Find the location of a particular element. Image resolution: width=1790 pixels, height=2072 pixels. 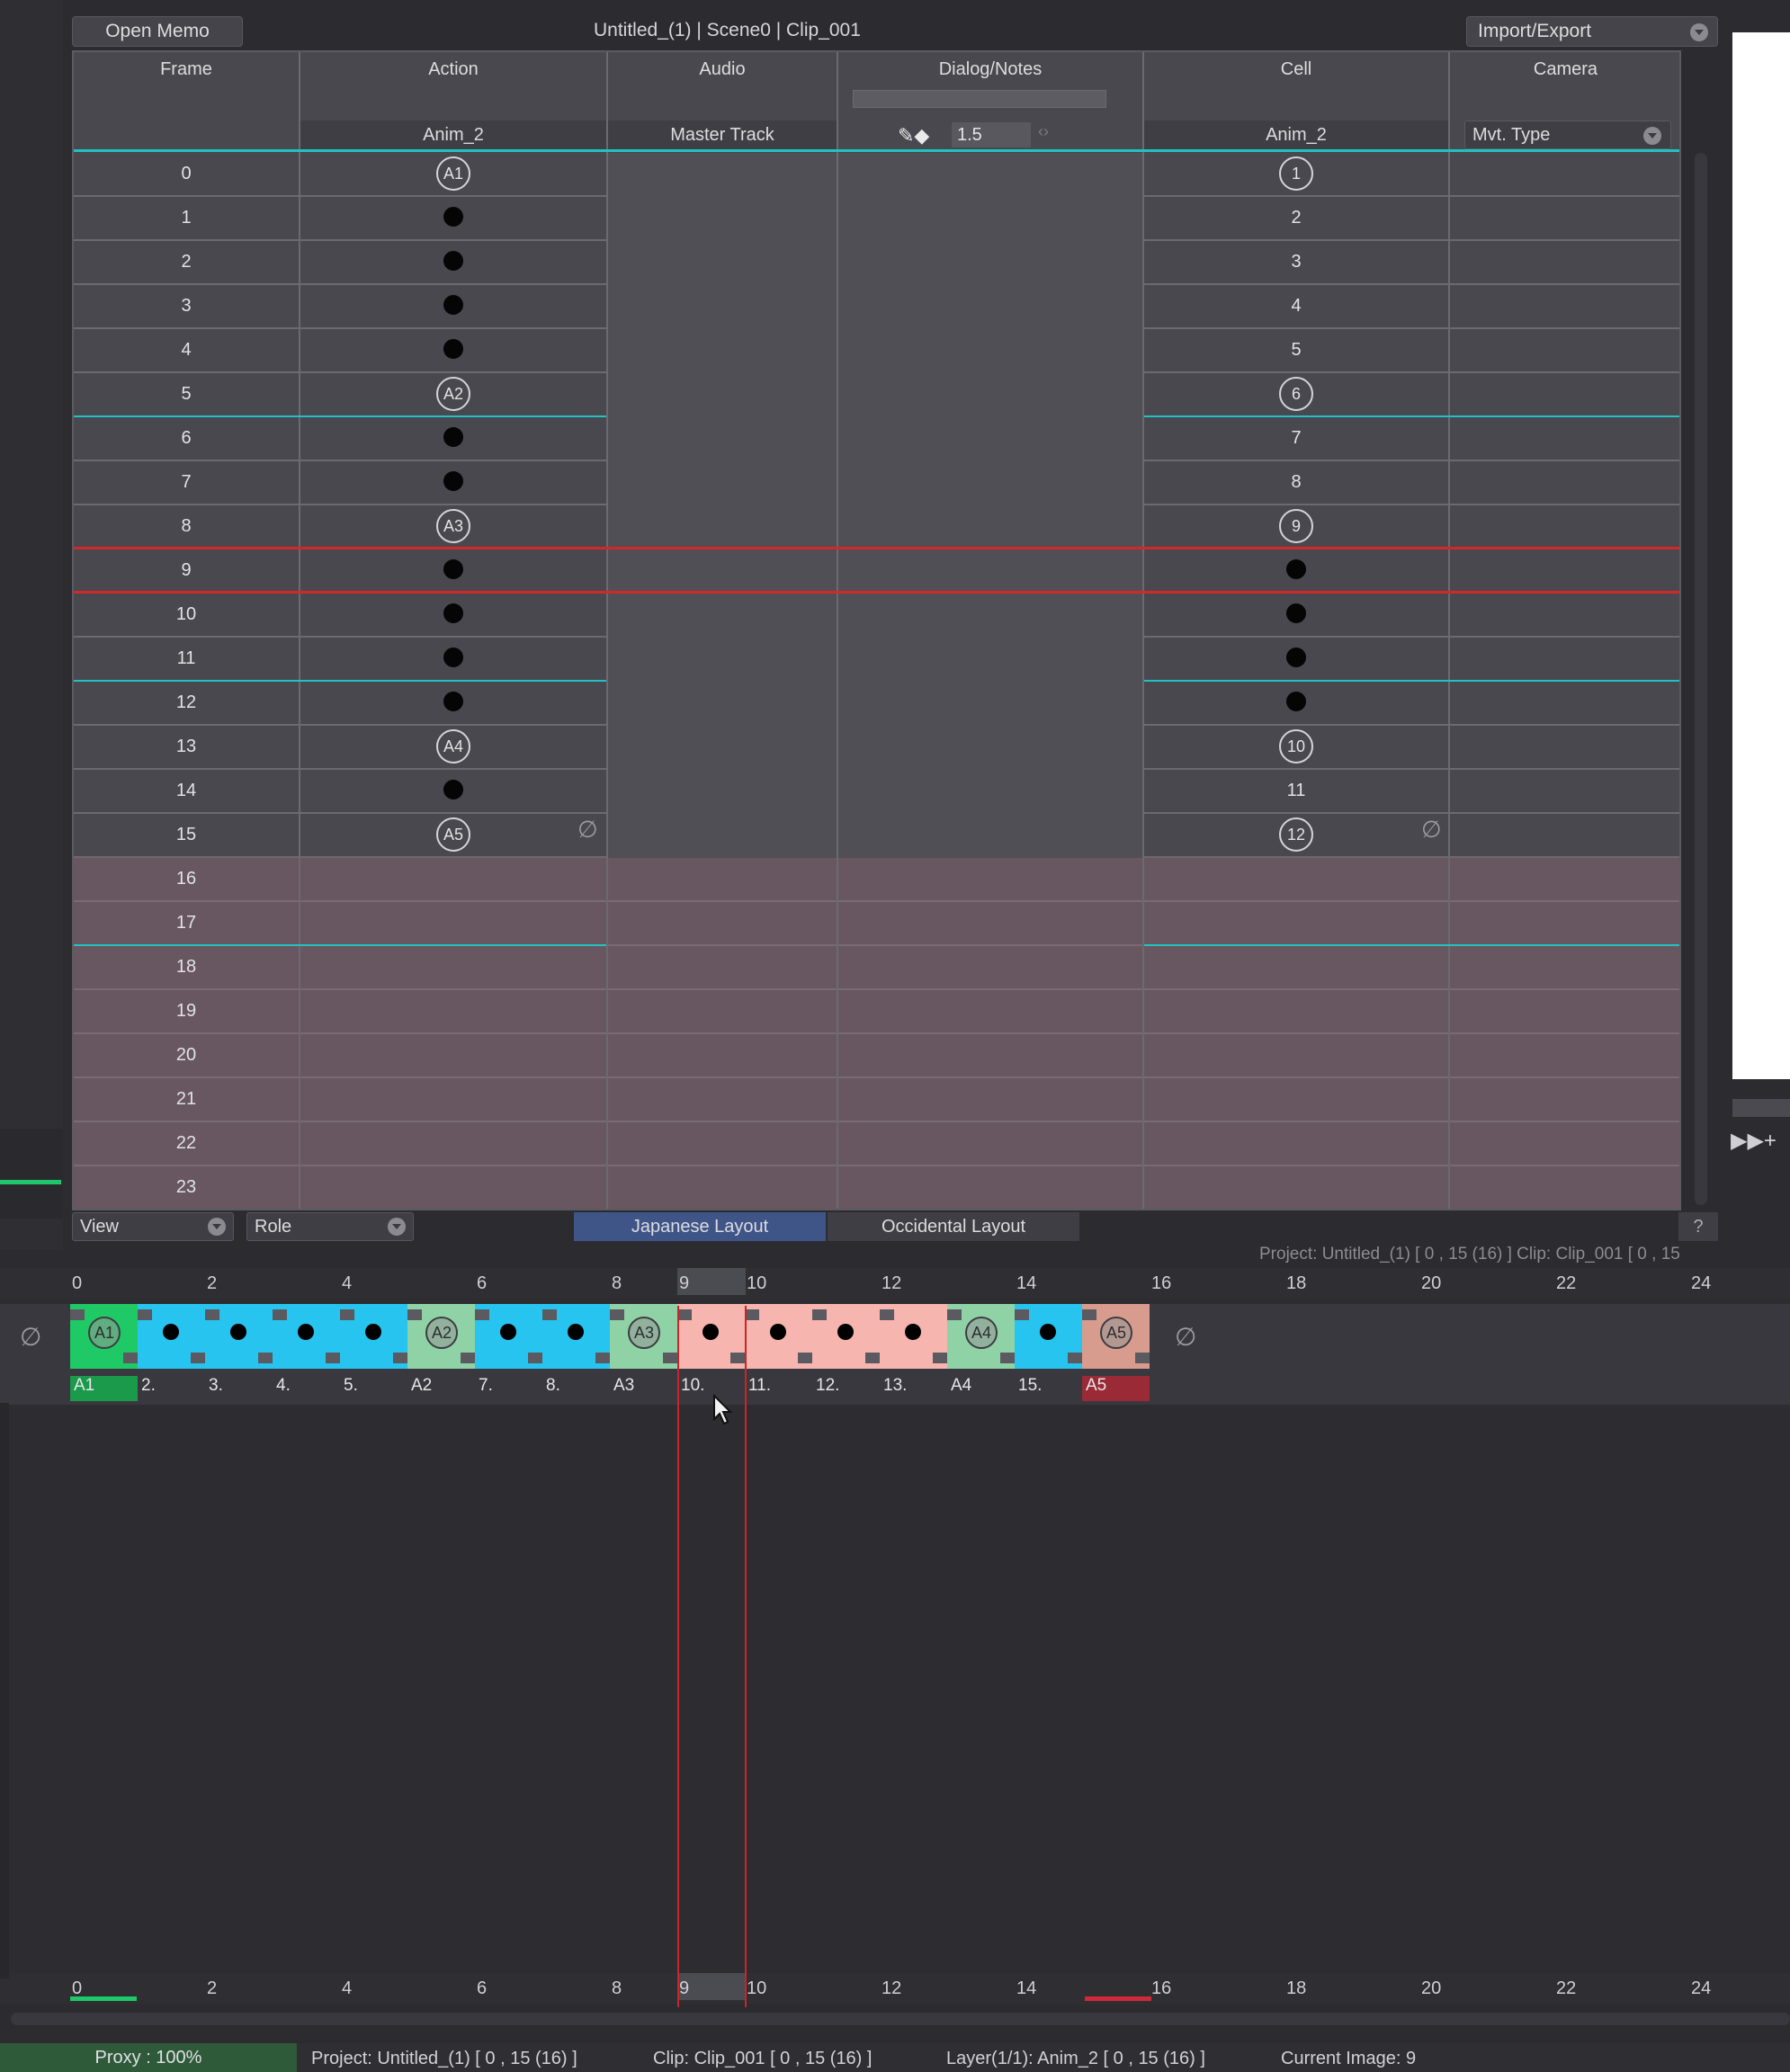

timeline-frame: A3 A3 is located at coordinates (644, 1354).